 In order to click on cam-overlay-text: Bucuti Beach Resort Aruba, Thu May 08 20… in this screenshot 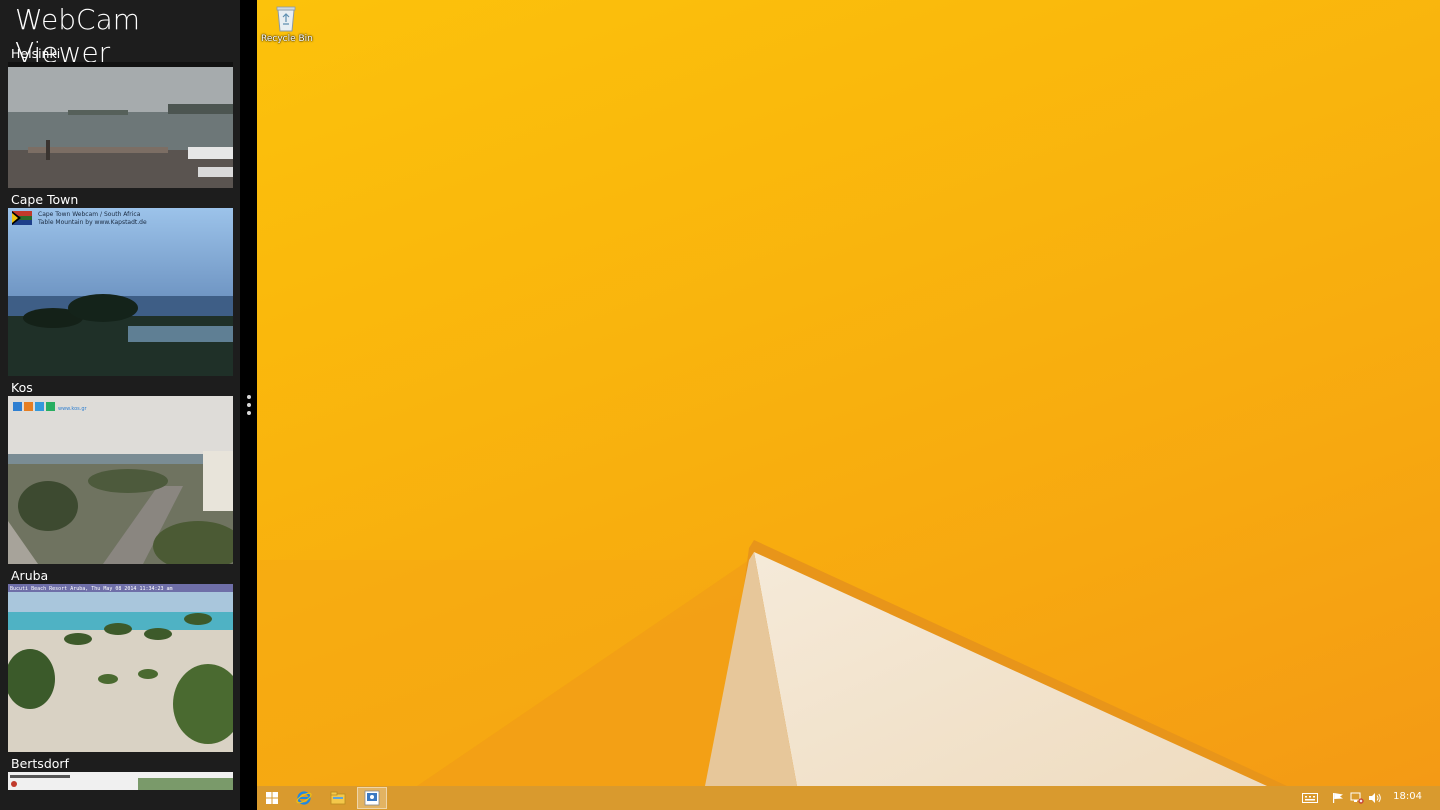, I will do `click(91, 589)`.